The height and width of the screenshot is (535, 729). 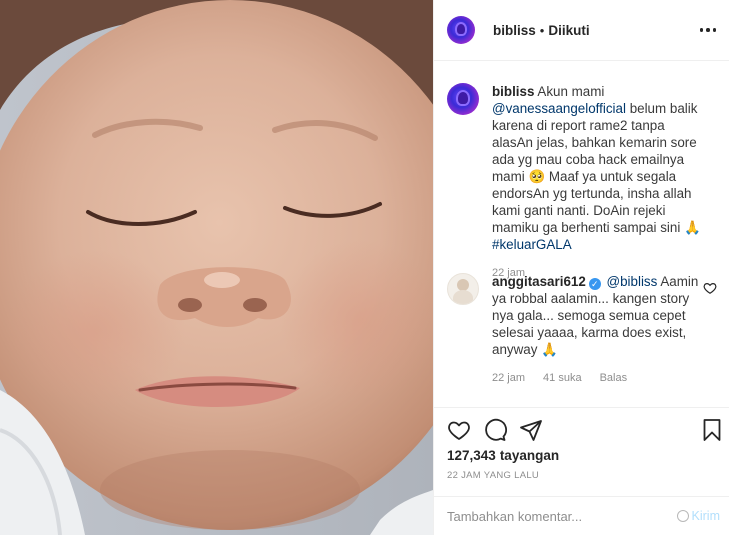 I want to click on posted-timestamp: 22 JAM YANG LALU, so click(x=493, y=475).